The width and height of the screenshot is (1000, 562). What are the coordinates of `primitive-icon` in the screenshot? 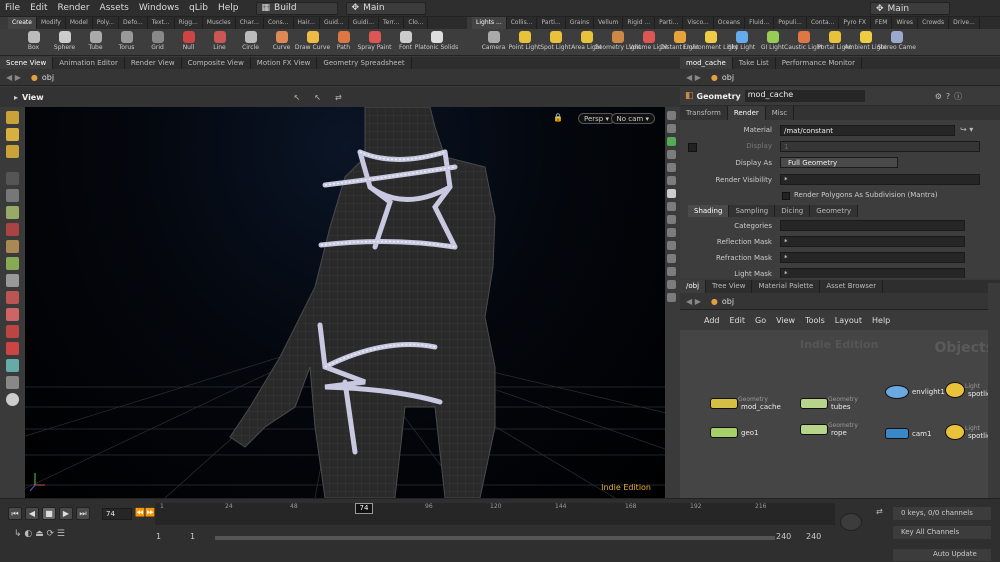 It's located at (12, 297).